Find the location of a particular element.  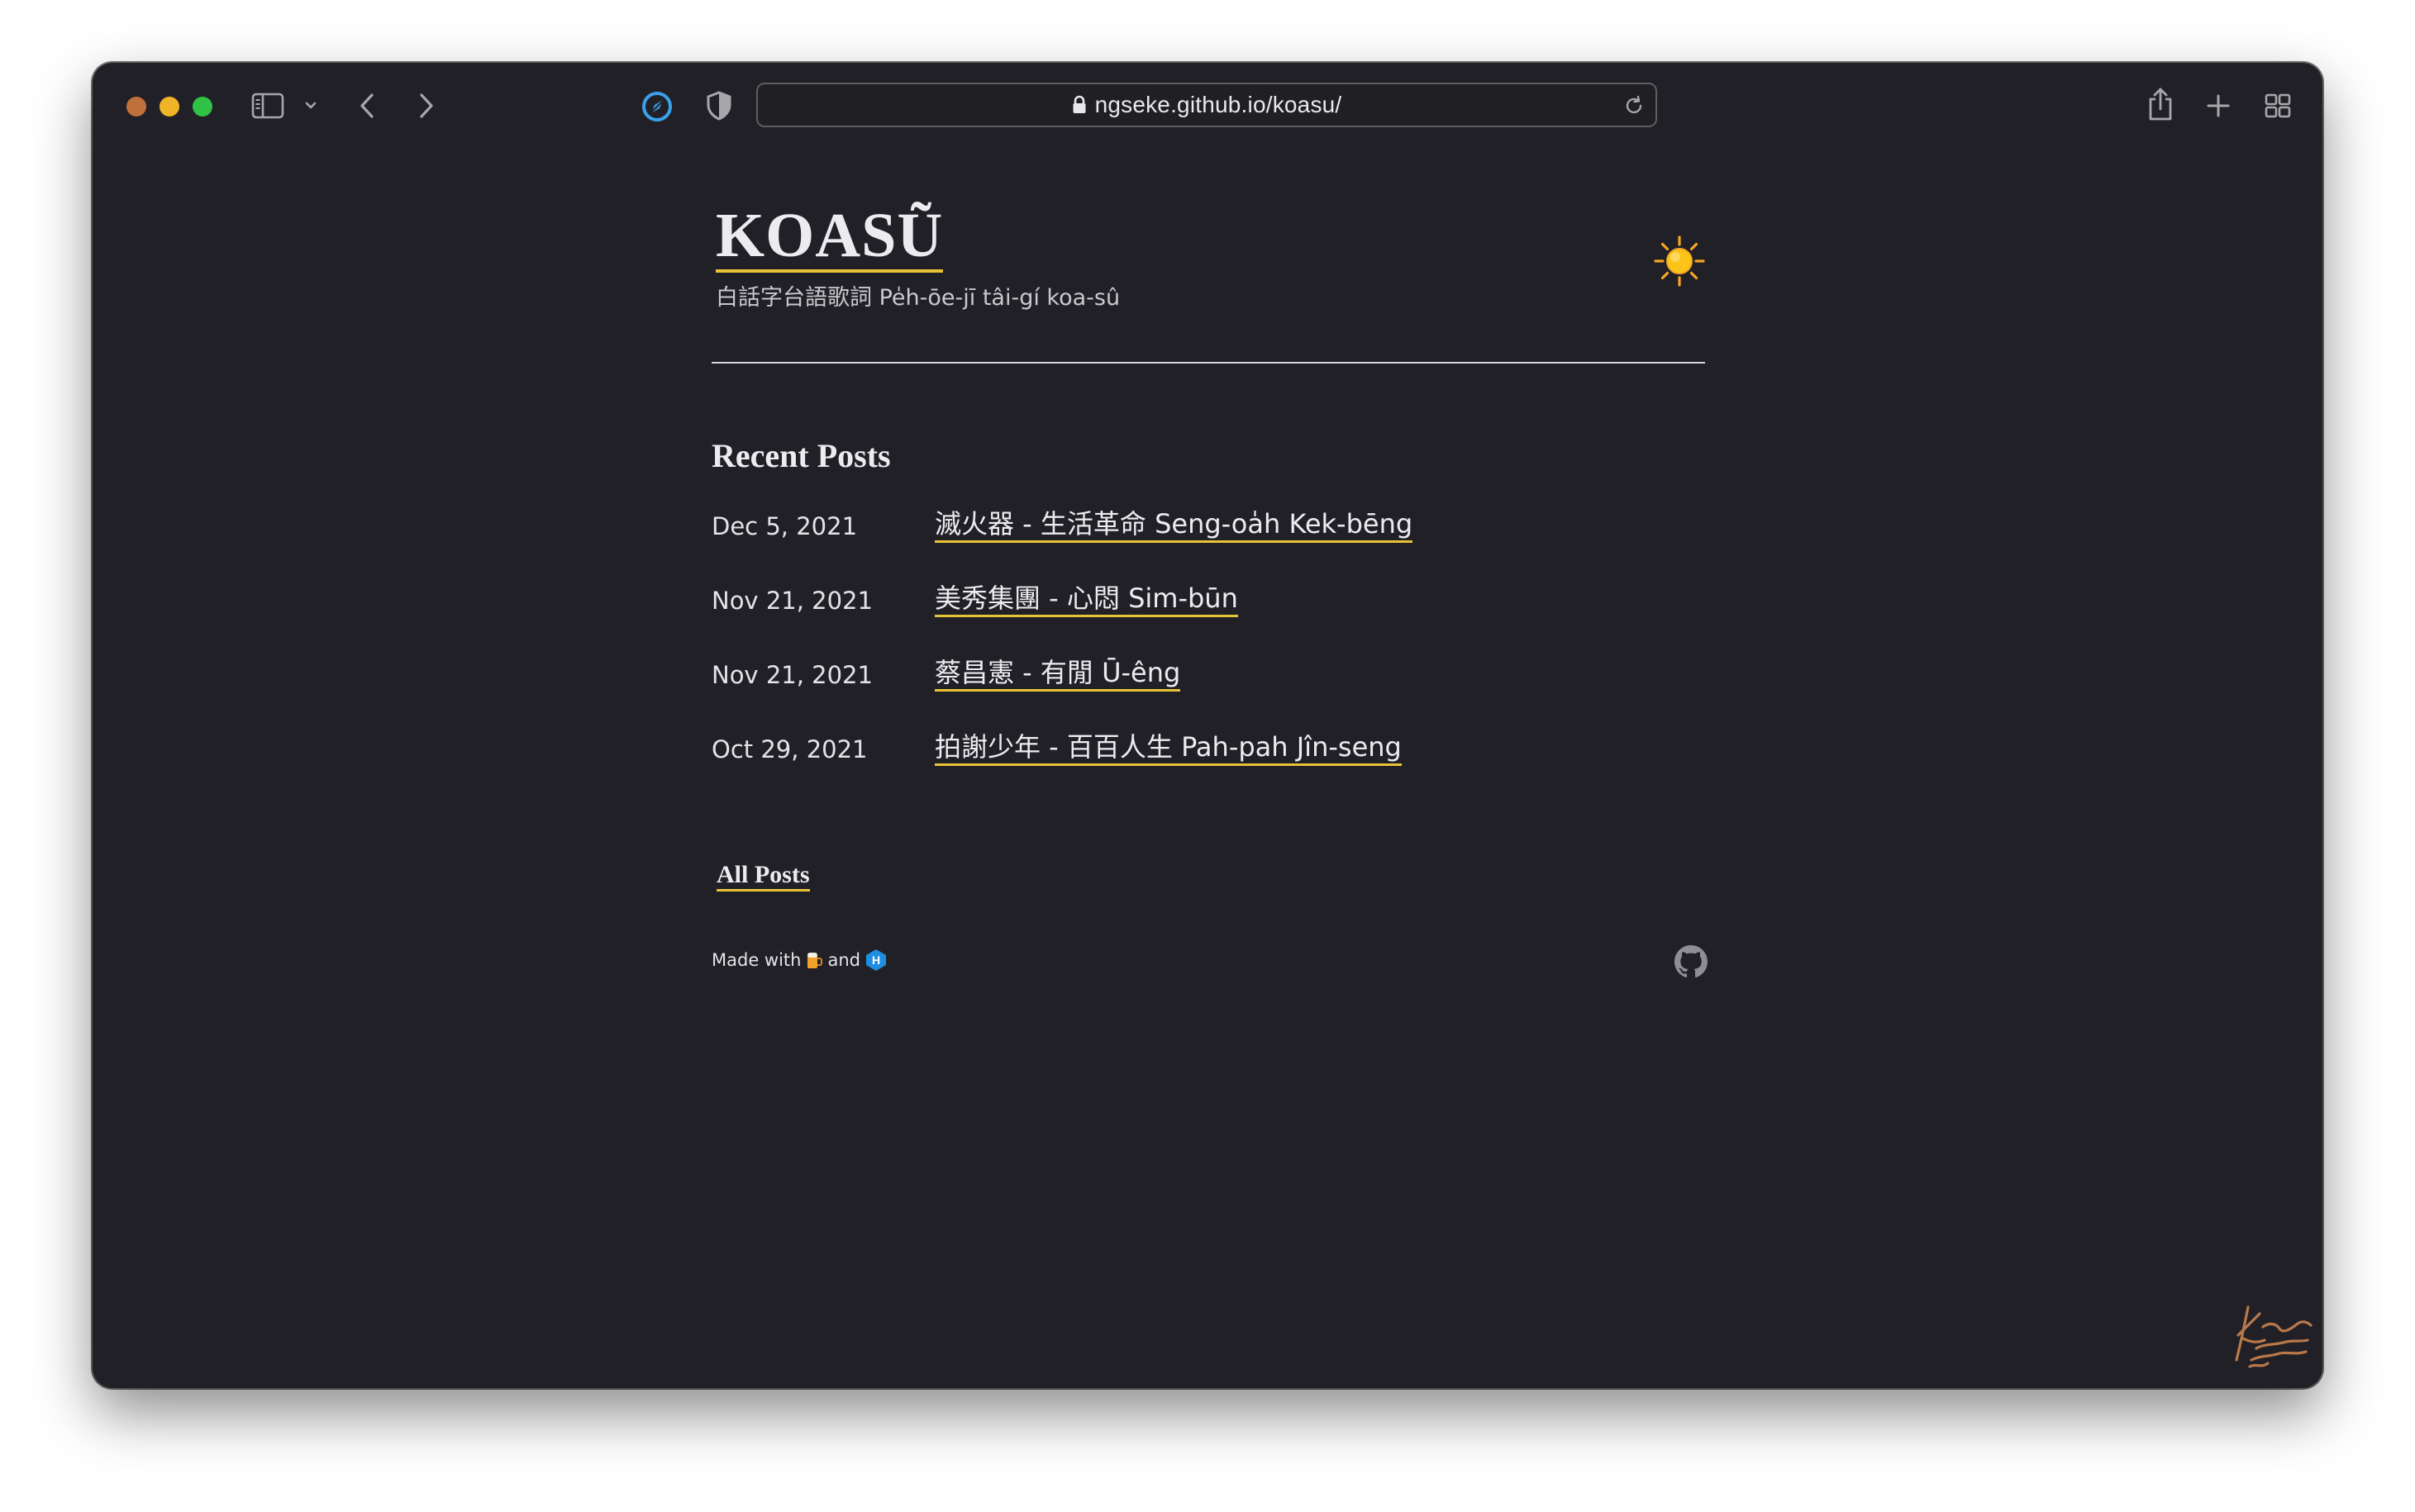

sun-icon is located at coordinates (1679, 261).